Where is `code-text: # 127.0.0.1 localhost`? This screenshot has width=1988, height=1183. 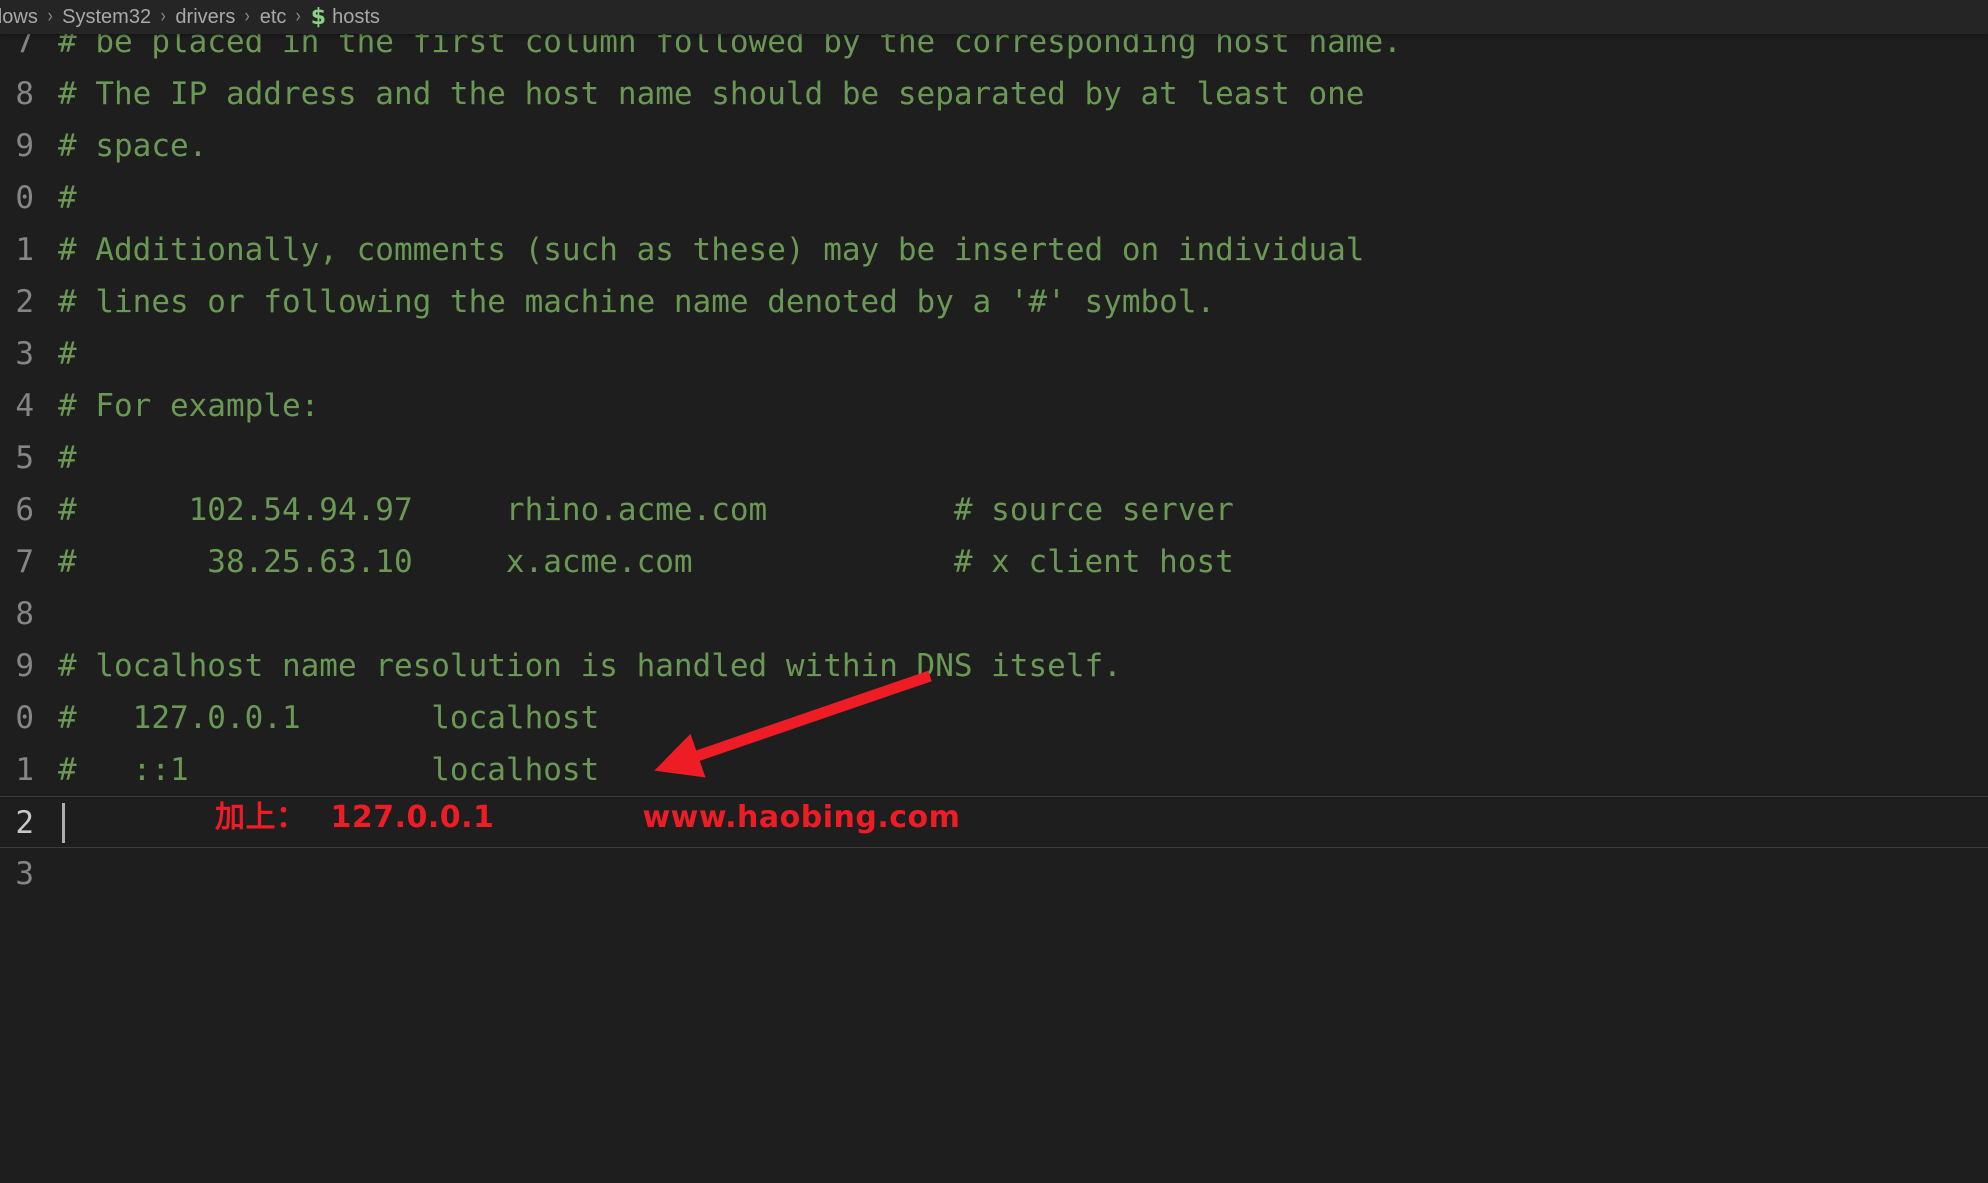
code-text: # 127.0.0.1 localhost is located at coordinates (329, 718).